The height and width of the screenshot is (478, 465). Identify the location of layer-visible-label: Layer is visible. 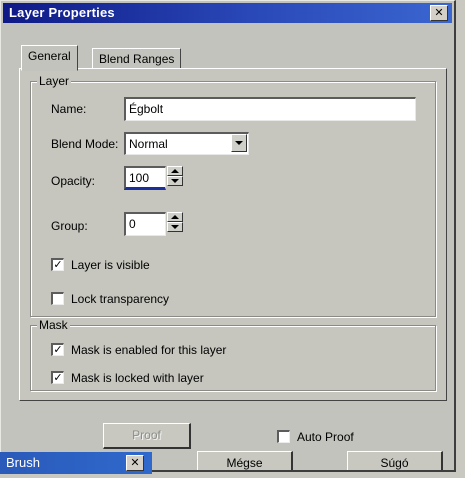
(110, 265).